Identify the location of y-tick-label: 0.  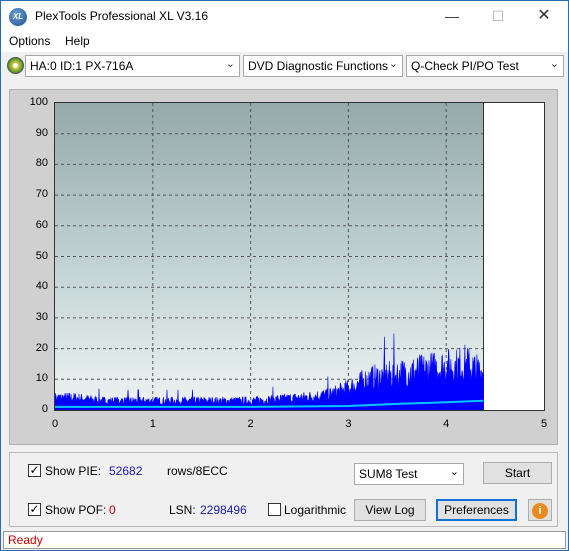
(44, 409).